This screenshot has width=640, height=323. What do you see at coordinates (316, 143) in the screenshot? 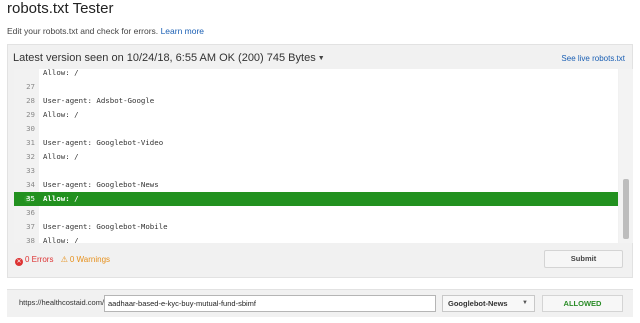
I see `code-line: 31 User-agent: Googlebot-Video` at bounding box center [316, 143].